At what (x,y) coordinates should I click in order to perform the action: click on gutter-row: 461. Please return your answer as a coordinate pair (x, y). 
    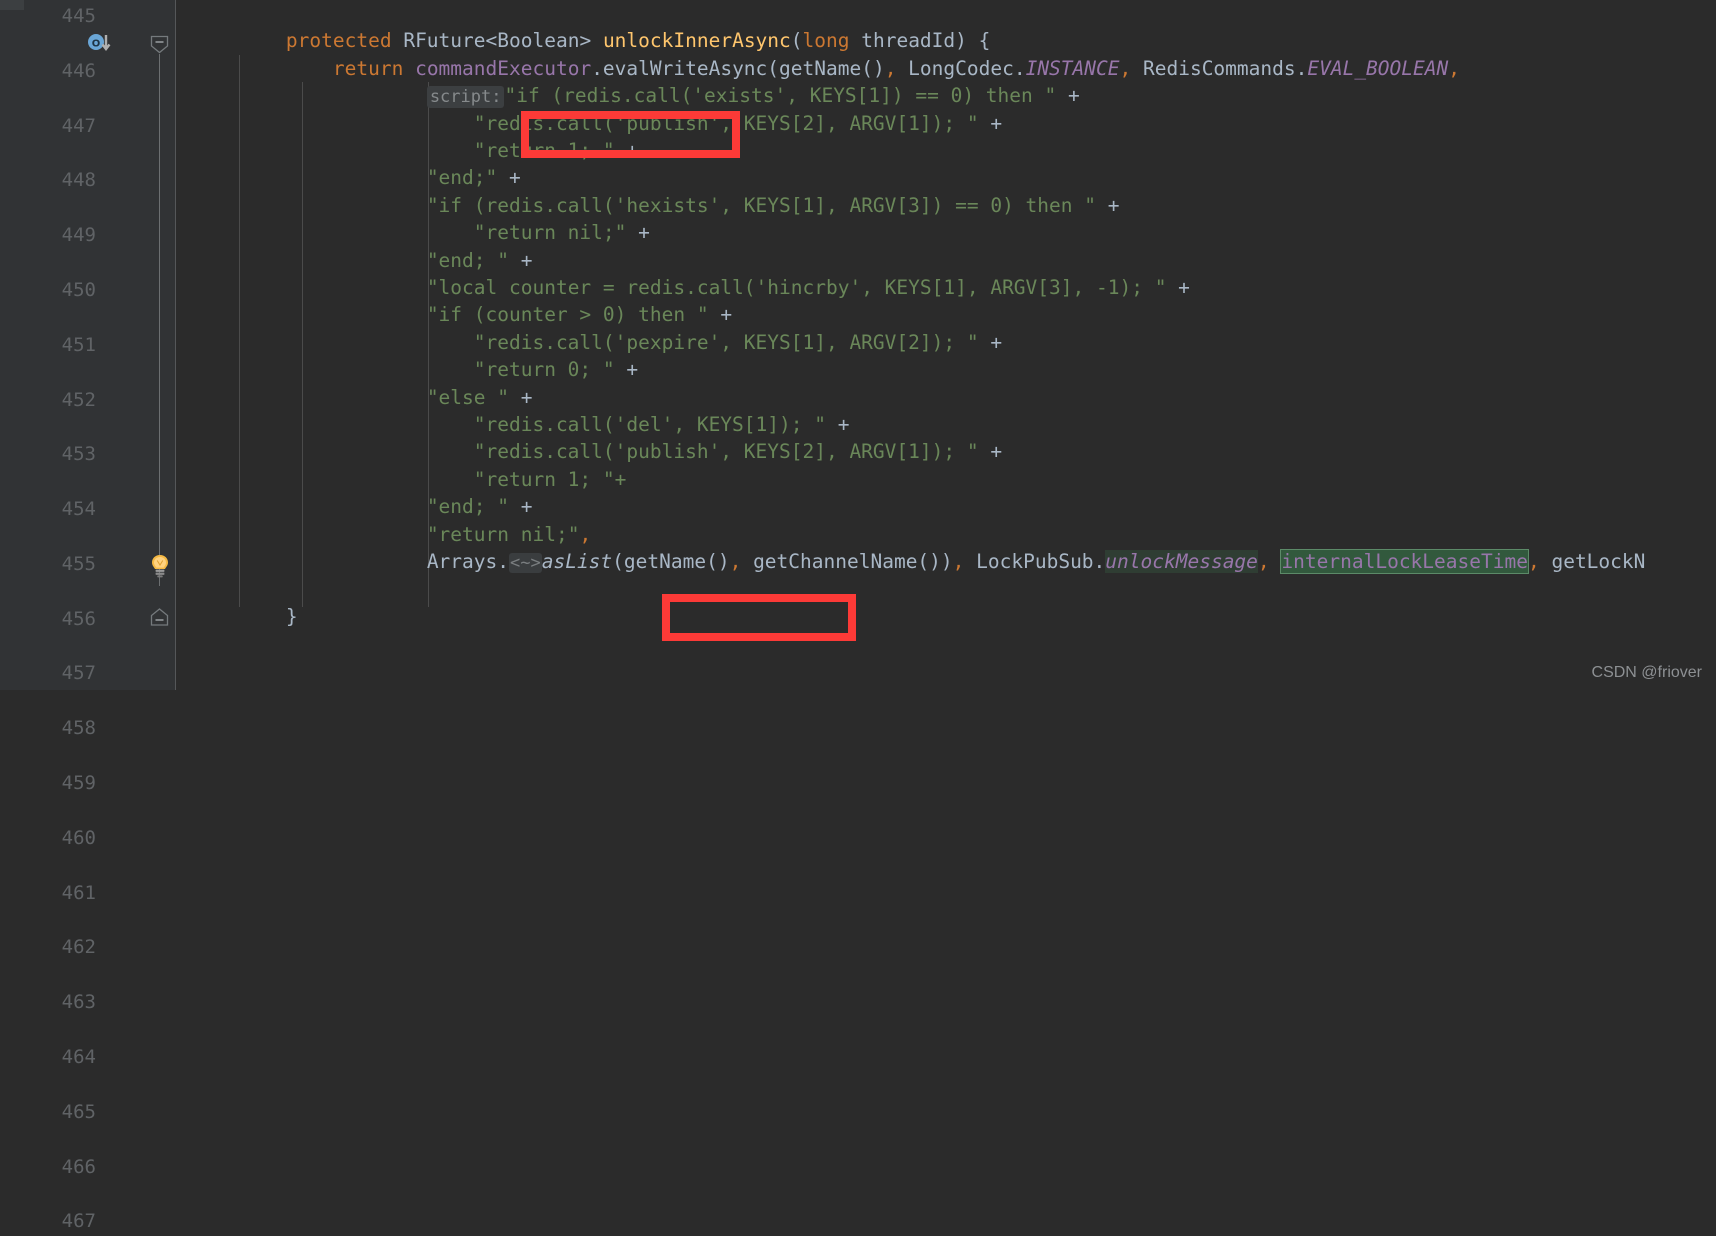
    Looking at the image, I should click on (99, 671).